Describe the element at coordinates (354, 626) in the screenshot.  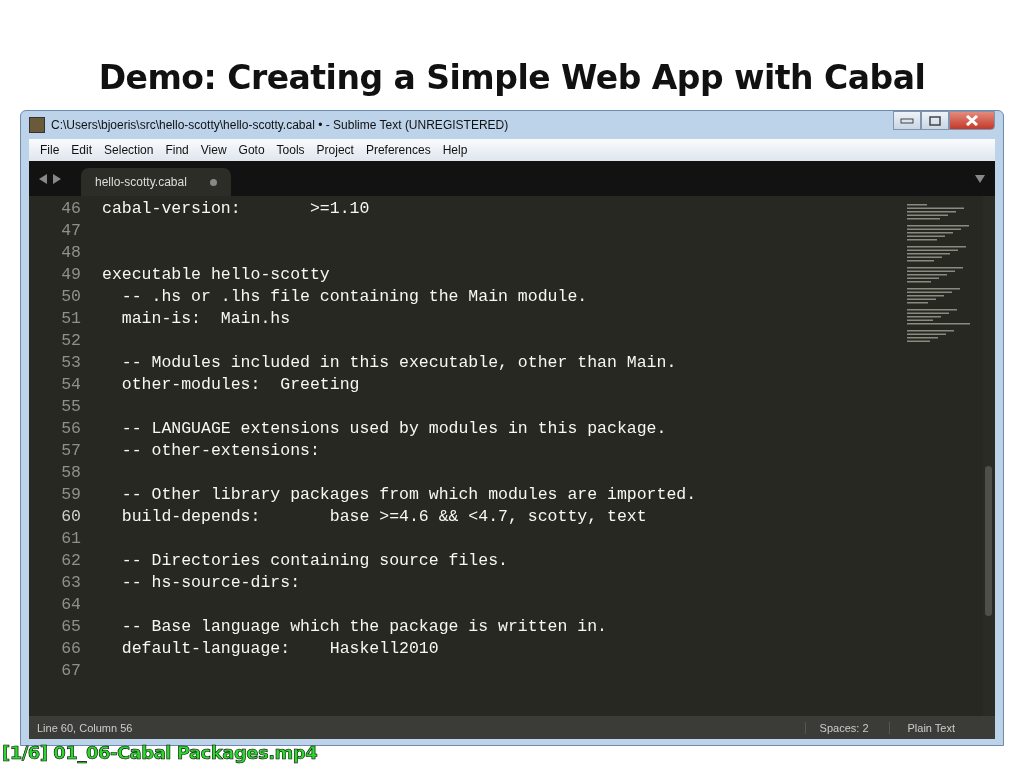
I see `code-line: -- Base language which the package is written in.` at that location.